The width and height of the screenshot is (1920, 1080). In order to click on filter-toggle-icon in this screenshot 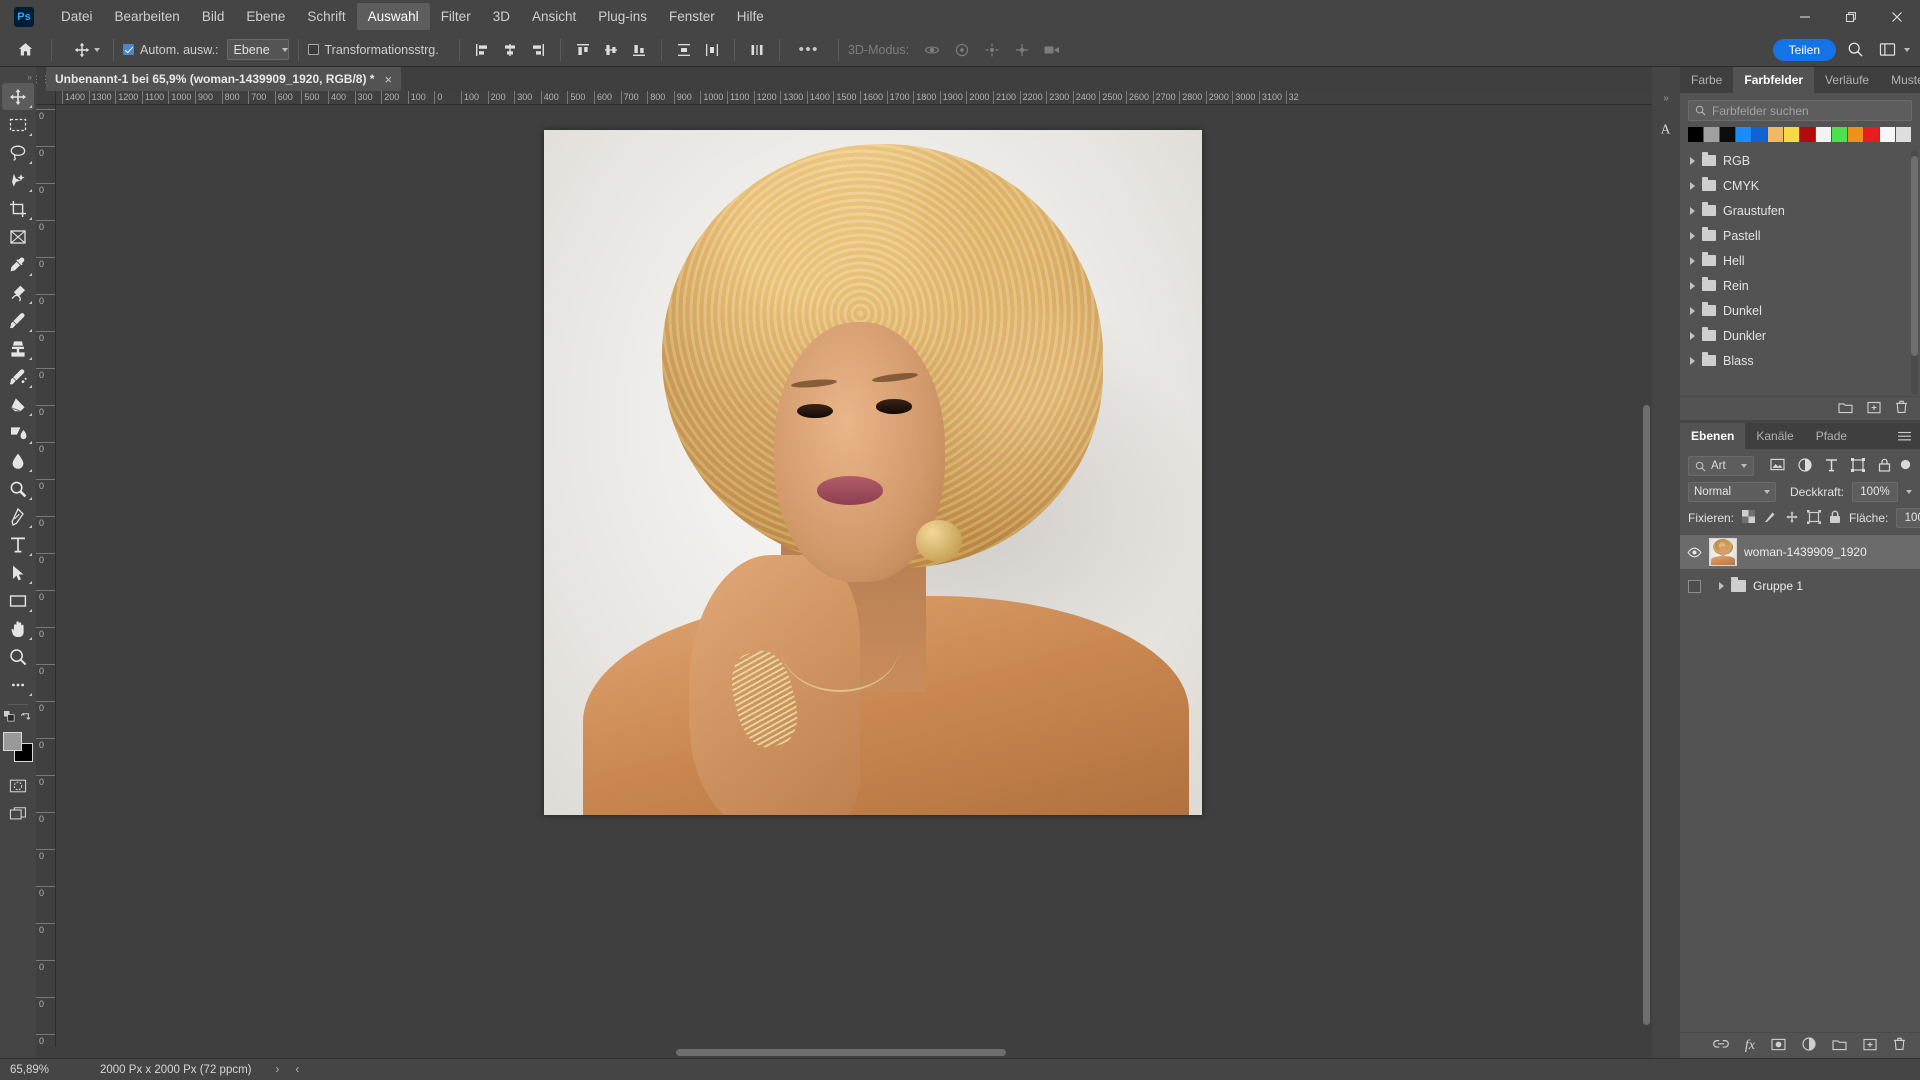, I will do `click(1905, 466)`.